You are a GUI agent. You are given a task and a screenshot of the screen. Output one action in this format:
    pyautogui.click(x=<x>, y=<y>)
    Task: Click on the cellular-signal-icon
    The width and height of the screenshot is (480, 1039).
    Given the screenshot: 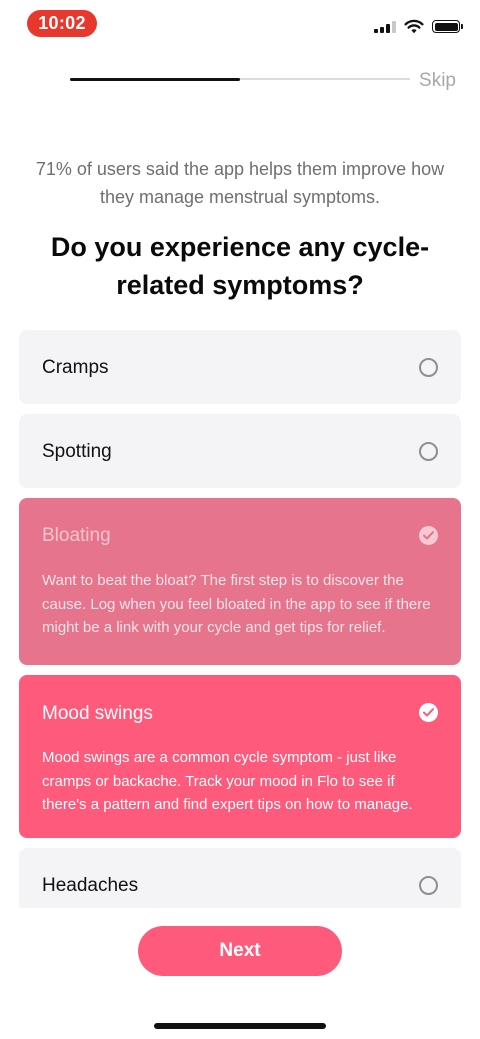 What is the action you would take?
    pyautogui.click(x=385, y=26)
    